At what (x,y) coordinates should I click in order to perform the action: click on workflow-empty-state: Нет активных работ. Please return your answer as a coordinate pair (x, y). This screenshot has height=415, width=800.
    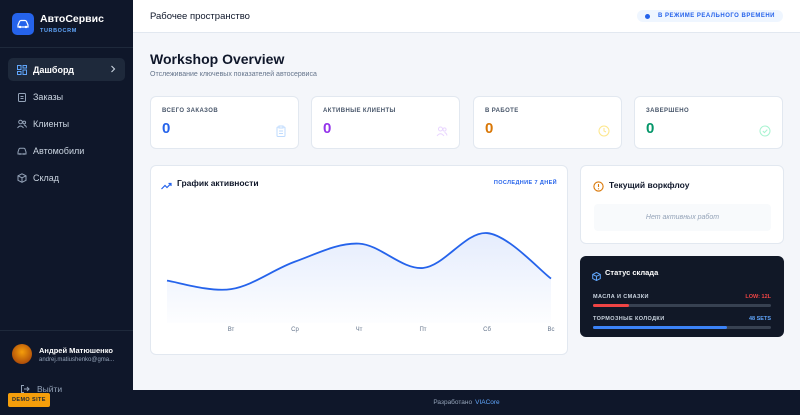
    Looking at the image, I should click on (682, 217).